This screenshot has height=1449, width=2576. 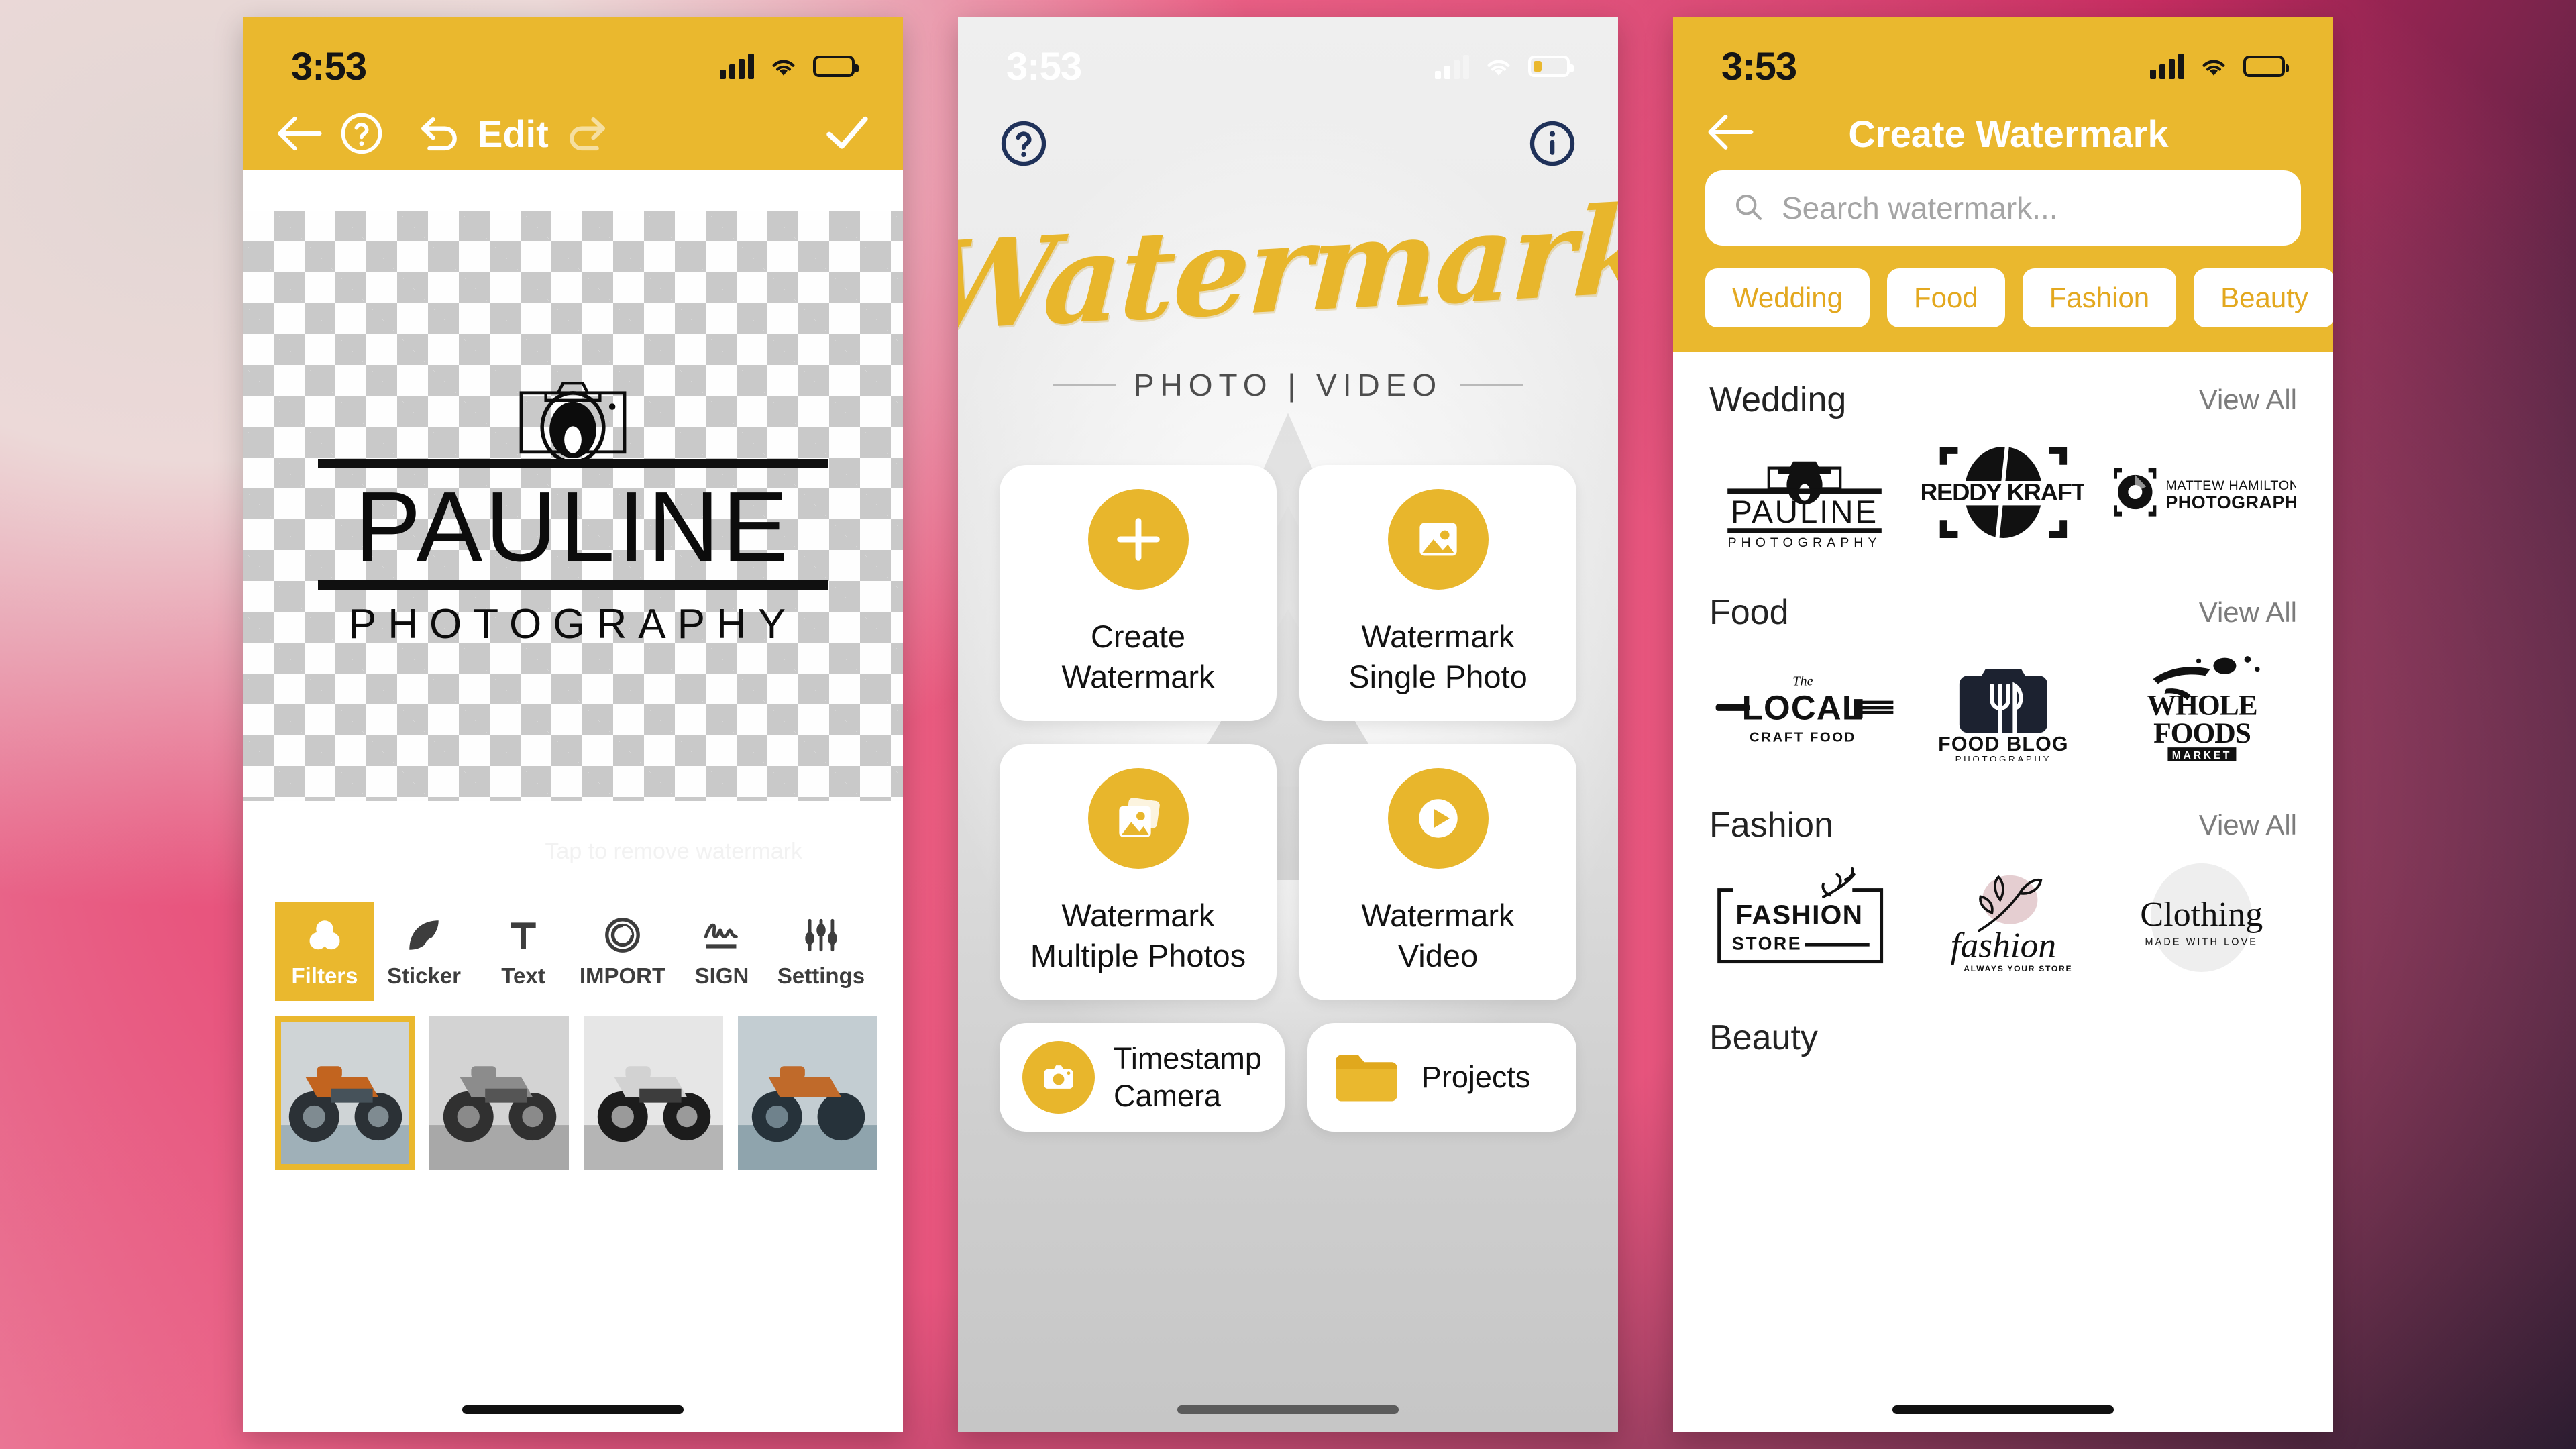 What do you see at coordinates (1288, 134) in the screenshot?
I see `home-top-icons` at bounding box center [1288, 134].